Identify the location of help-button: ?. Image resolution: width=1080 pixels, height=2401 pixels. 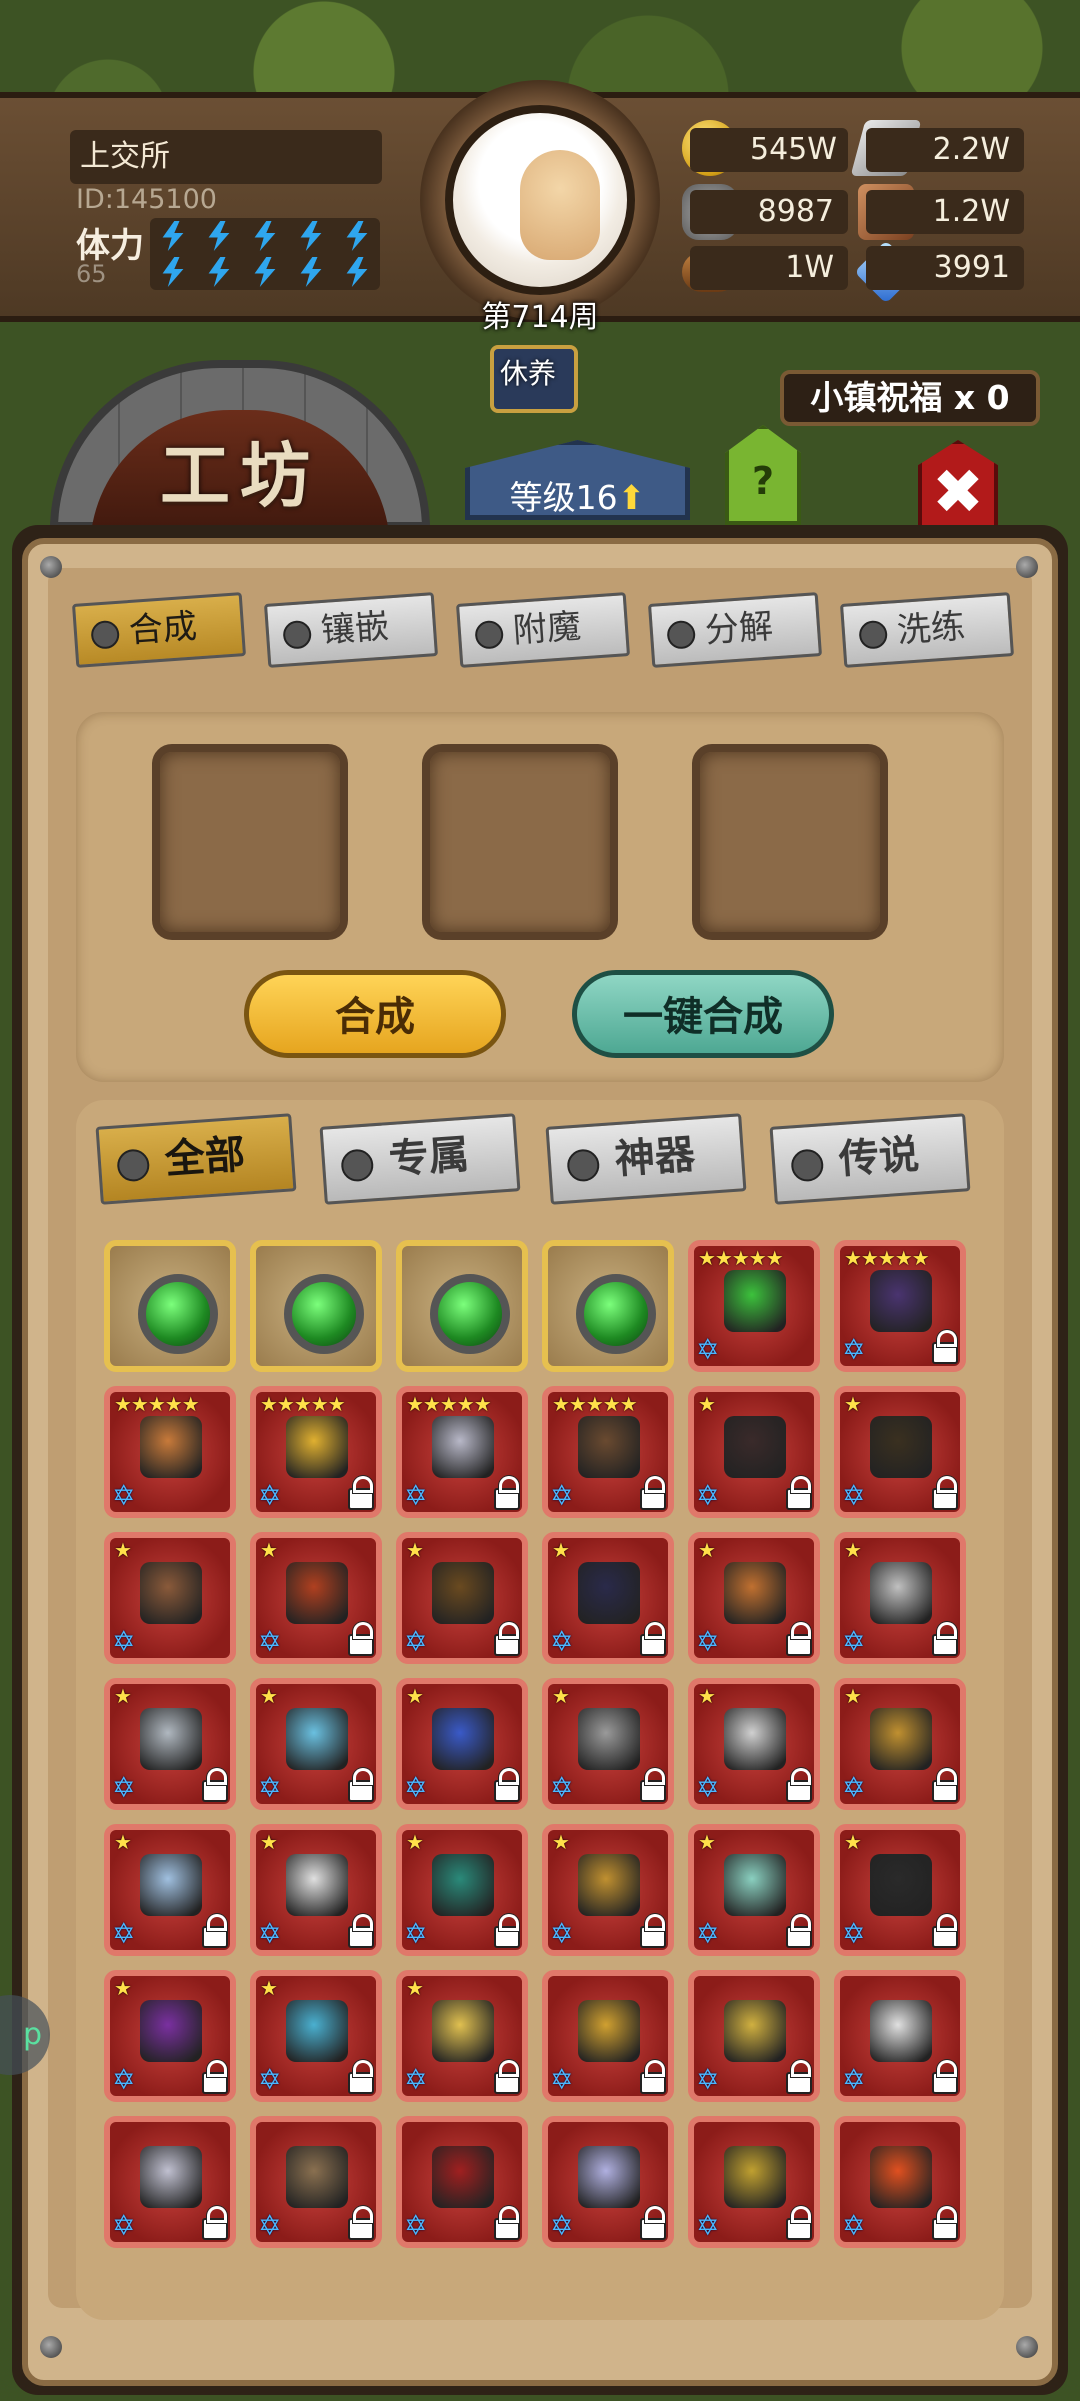
(763, 475).